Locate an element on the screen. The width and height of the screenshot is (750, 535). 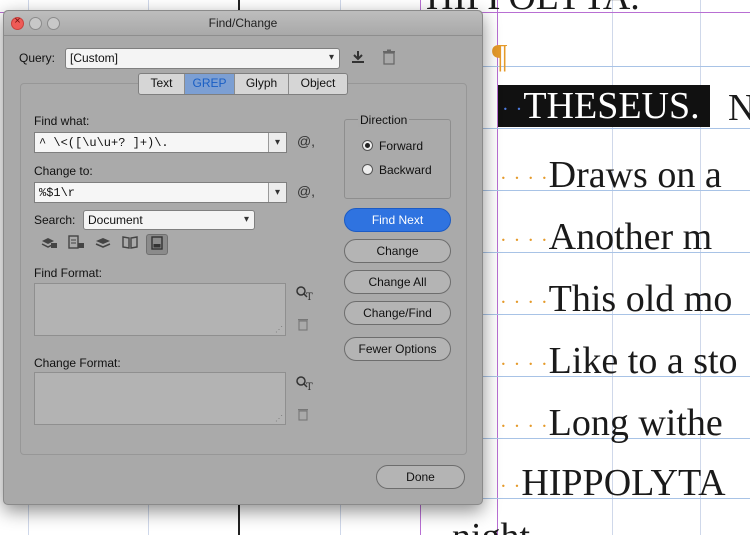
special-characters-change-button: @, is located at coordinates (306, 191).